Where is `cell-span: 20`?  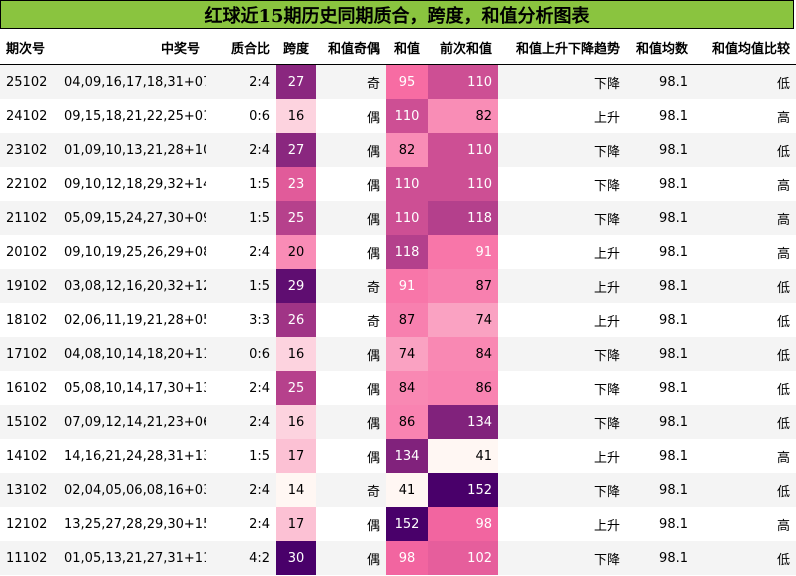 cell-span: 20 is located at coordinates (296, 252).